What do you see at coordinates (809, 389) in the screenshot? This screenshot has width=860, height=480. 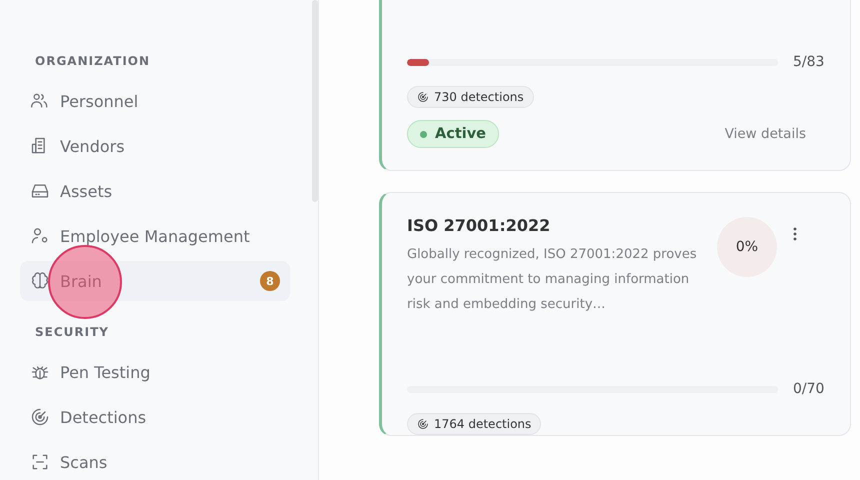 I see `progress-count: 0/70` at bounding box center [809, 389].